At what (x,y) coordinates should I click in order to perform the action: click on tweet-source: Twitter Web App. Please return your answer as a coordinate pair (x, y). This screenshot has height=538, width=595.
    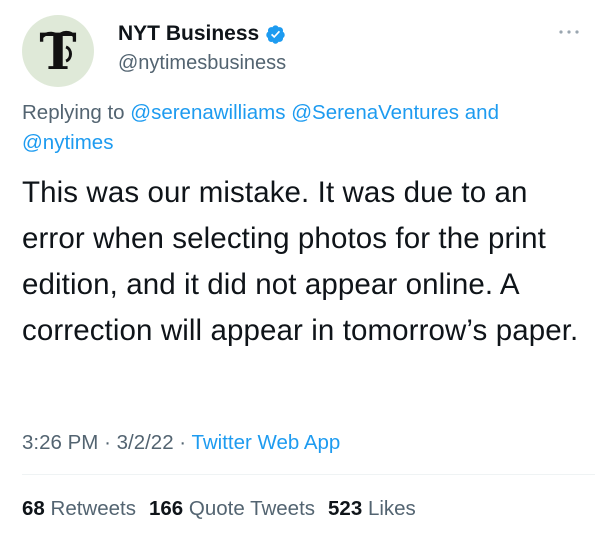
    Looking at the image, I should click on (265, 442).